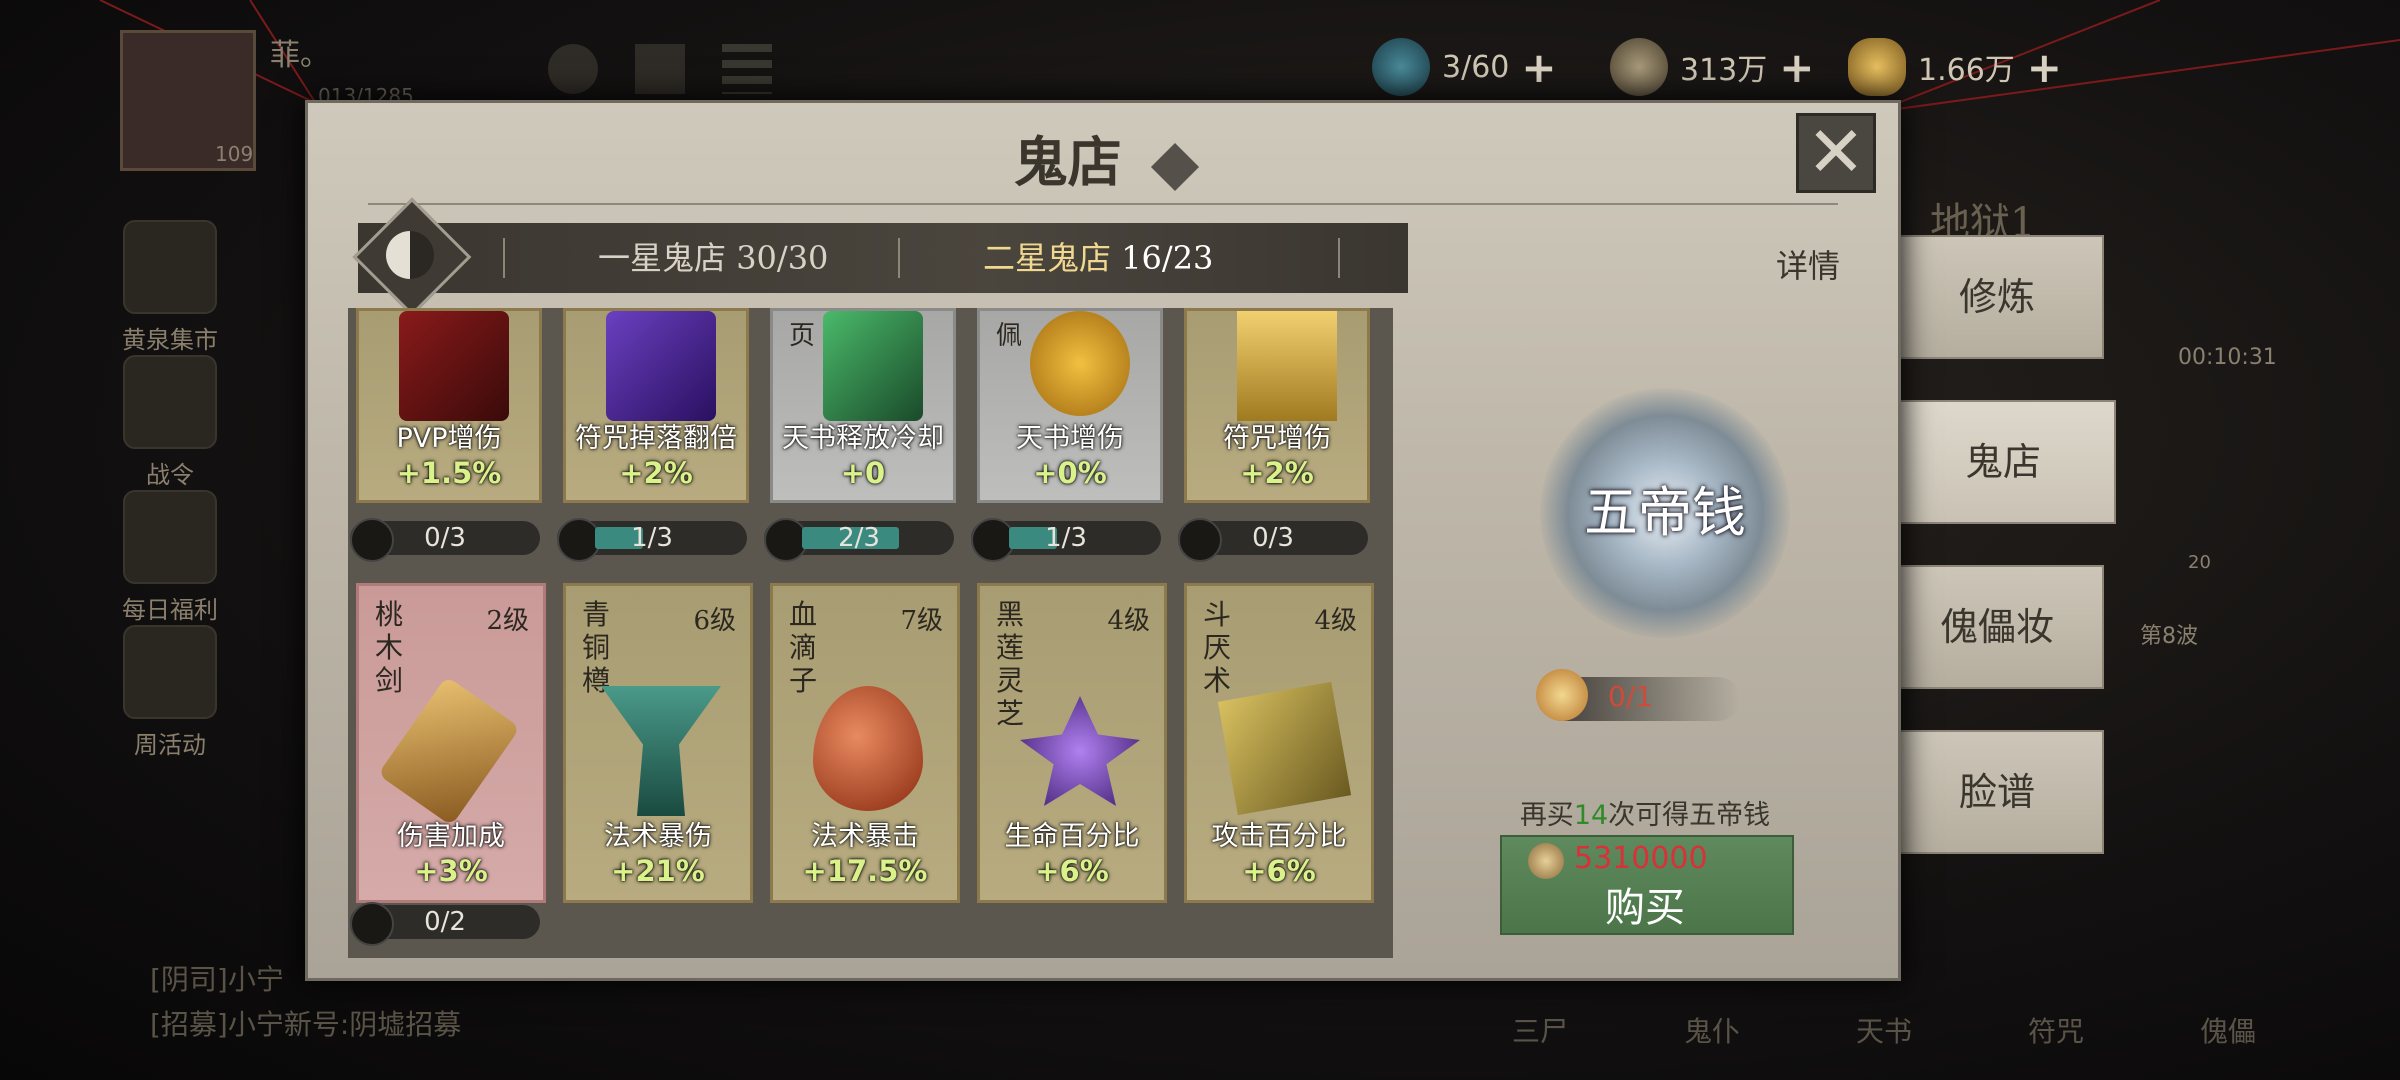 This screenshot has height=1080, width=2400. What do you see at coordinates (2228, 1030) in the screenshot?
I see `bottom-nav-kuilei: 傀儡` at bounding box center [2228, 1030].